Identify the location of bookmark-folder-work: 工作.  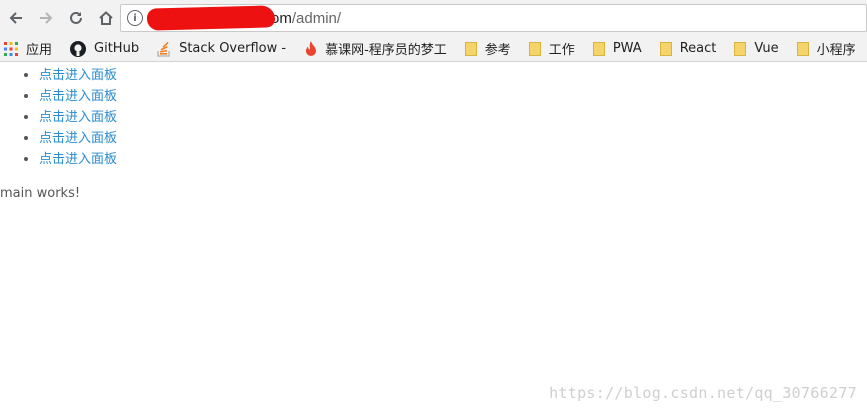
(552, 49).